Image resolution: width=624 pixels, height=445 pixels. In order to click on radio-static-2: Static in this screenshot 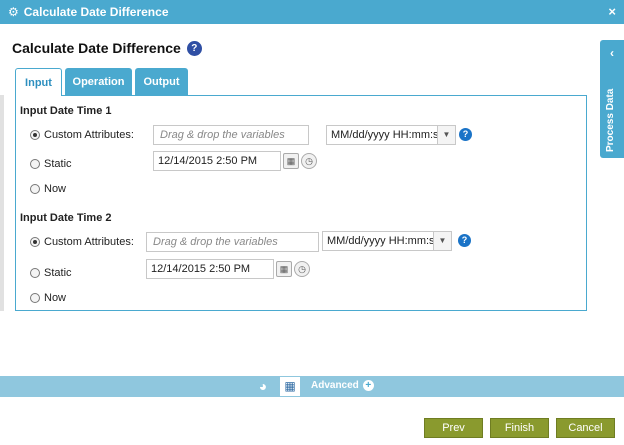, I will do `click(51, 273)`.